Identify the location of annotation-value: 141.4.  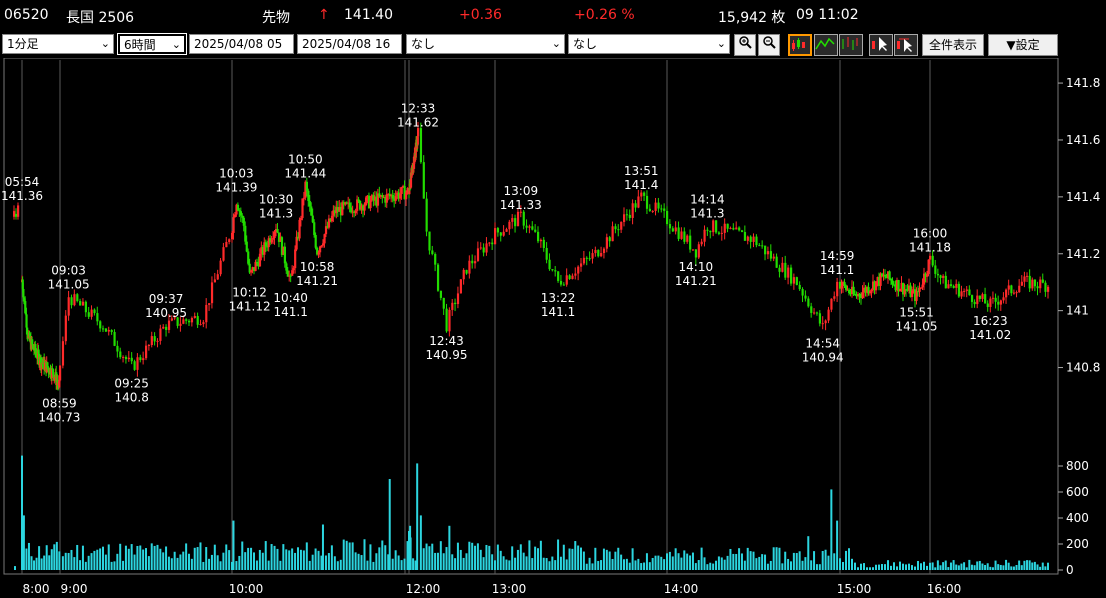
(641, 185).